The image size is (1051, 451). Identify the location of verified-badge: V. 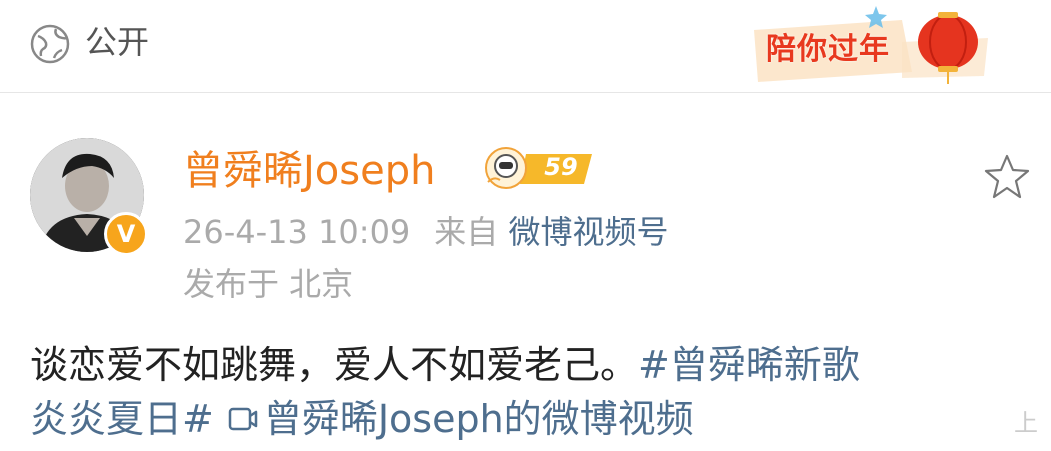
(126, 234).